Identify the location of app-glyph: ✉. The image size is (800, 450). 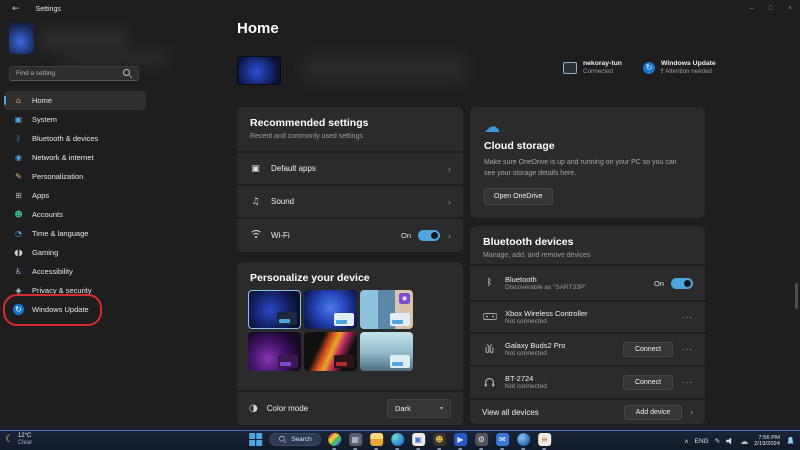
(502, 439).